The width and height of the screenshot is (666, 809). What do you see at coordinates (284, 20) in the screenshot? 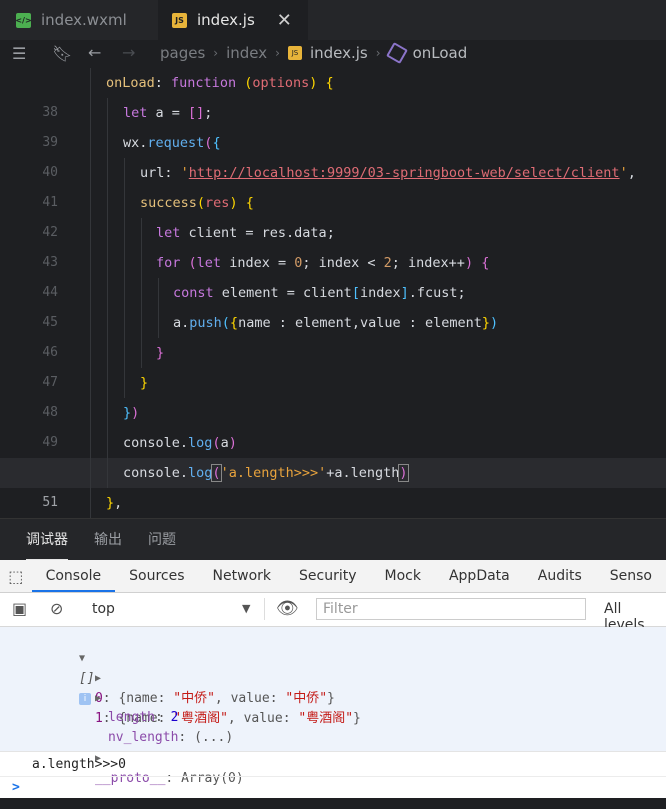
I see `close-icon: ✕` at bounding box center [284, 20].